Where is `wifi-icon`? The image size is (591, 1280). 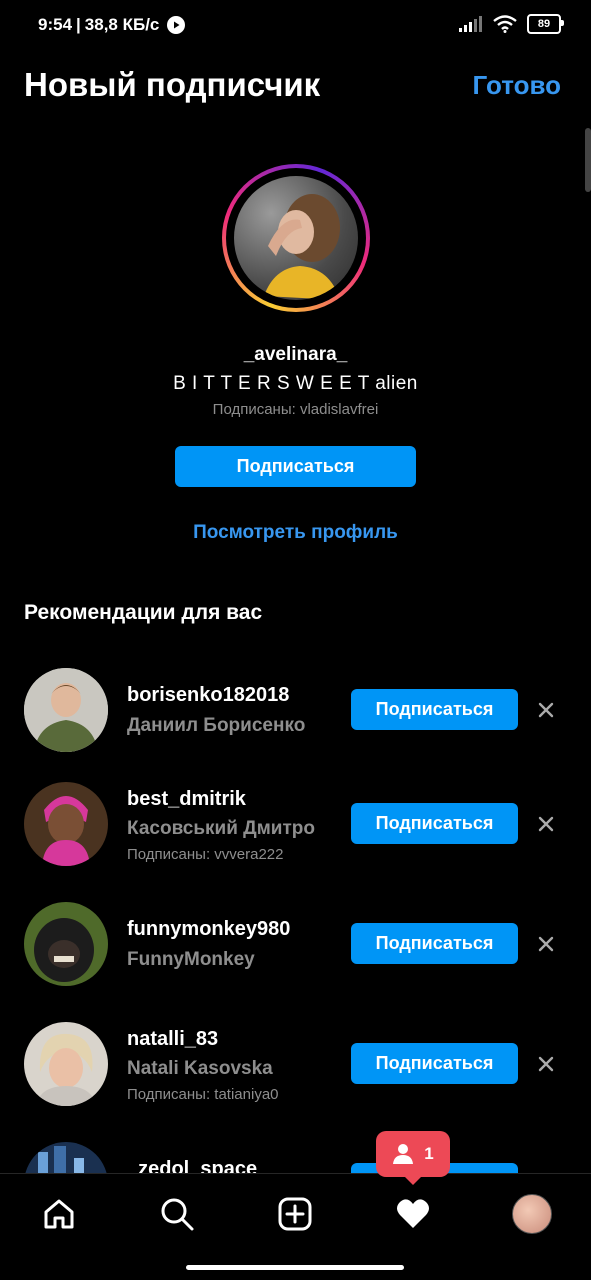 wifi-icon is located at coordinates (505, 24).